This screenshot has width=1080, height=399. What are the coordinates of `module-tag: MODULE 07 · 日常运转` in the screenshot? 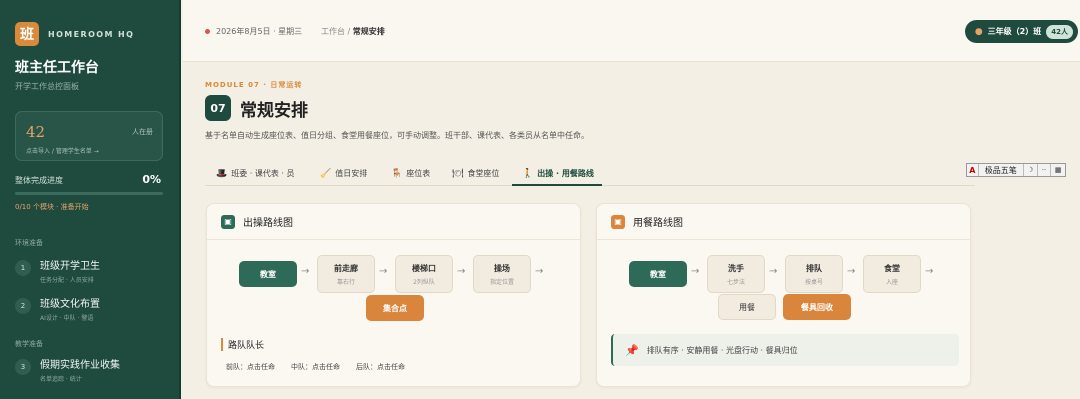 It's located at (254, 85).